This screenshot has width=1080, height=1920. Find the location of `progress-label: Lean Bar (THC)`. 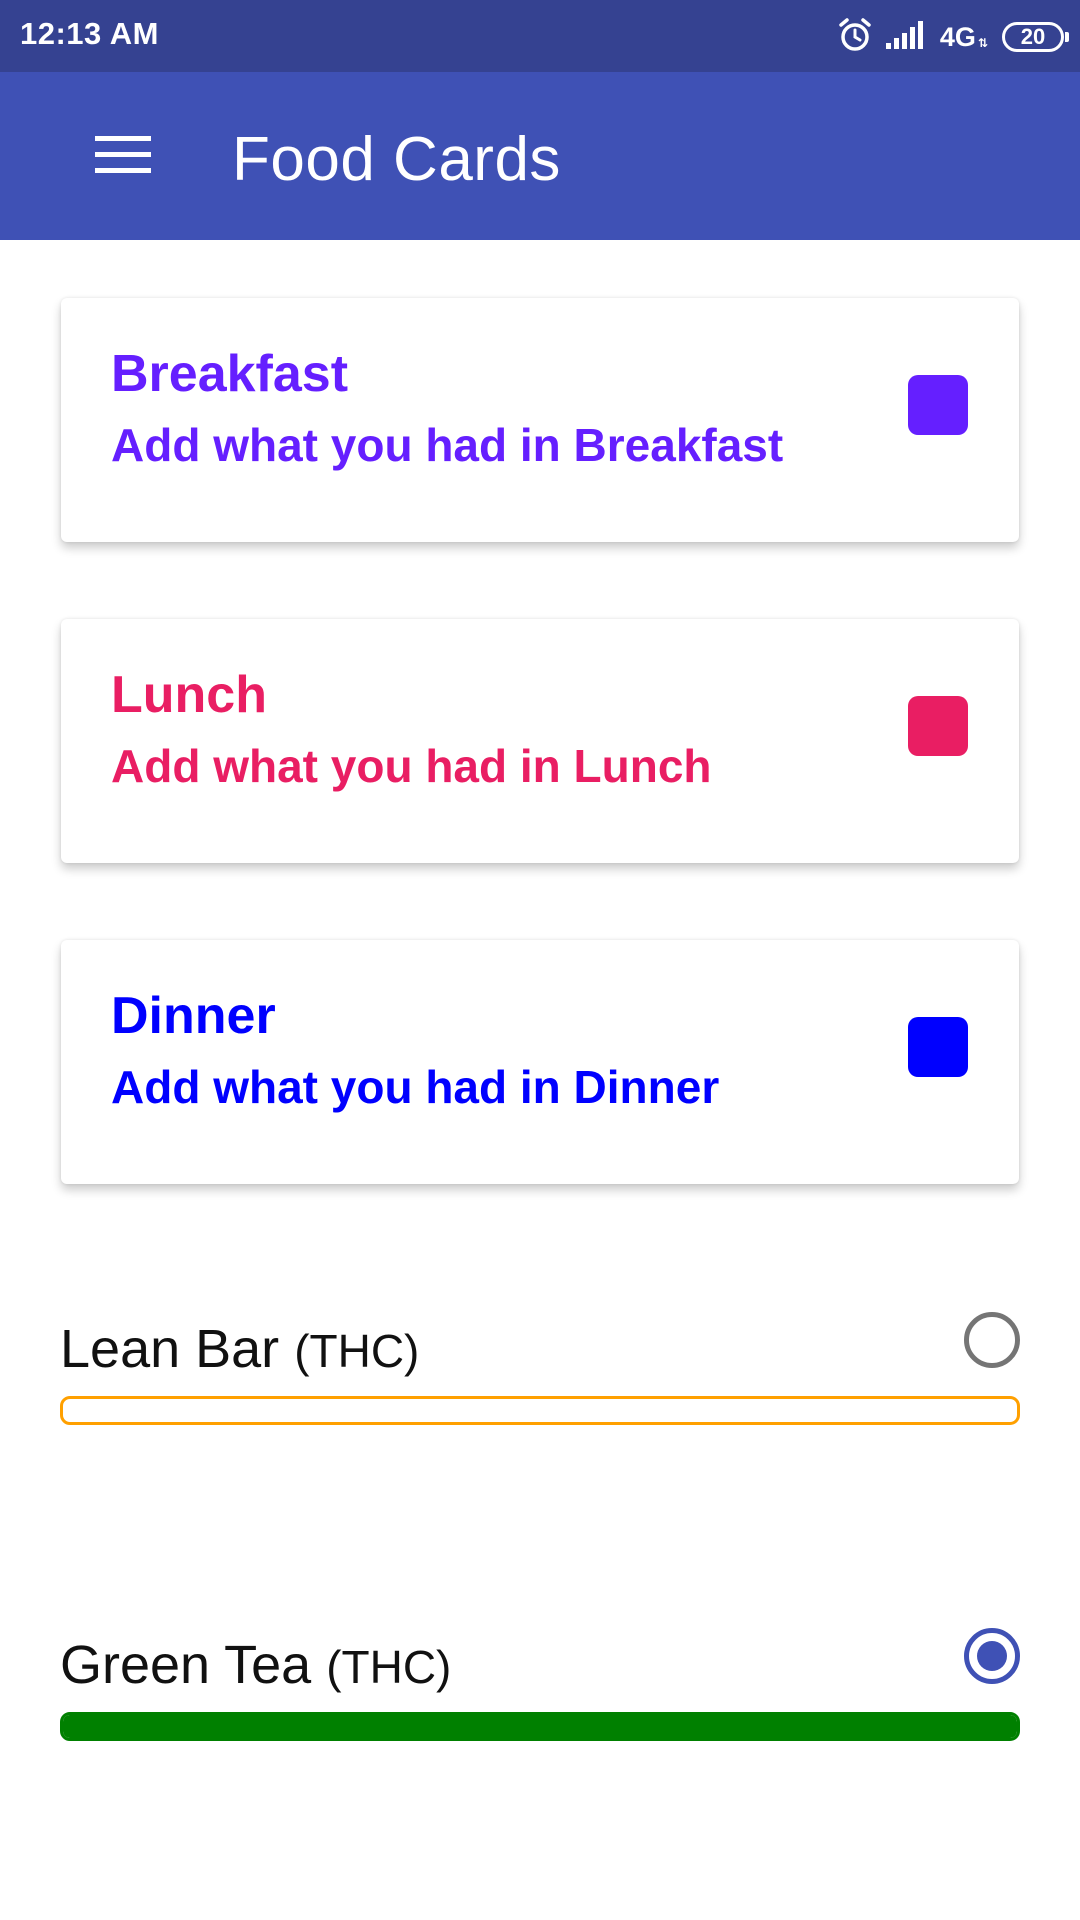

progress-label: Lean Bar (THC) is located at coordinates (239, 1349).